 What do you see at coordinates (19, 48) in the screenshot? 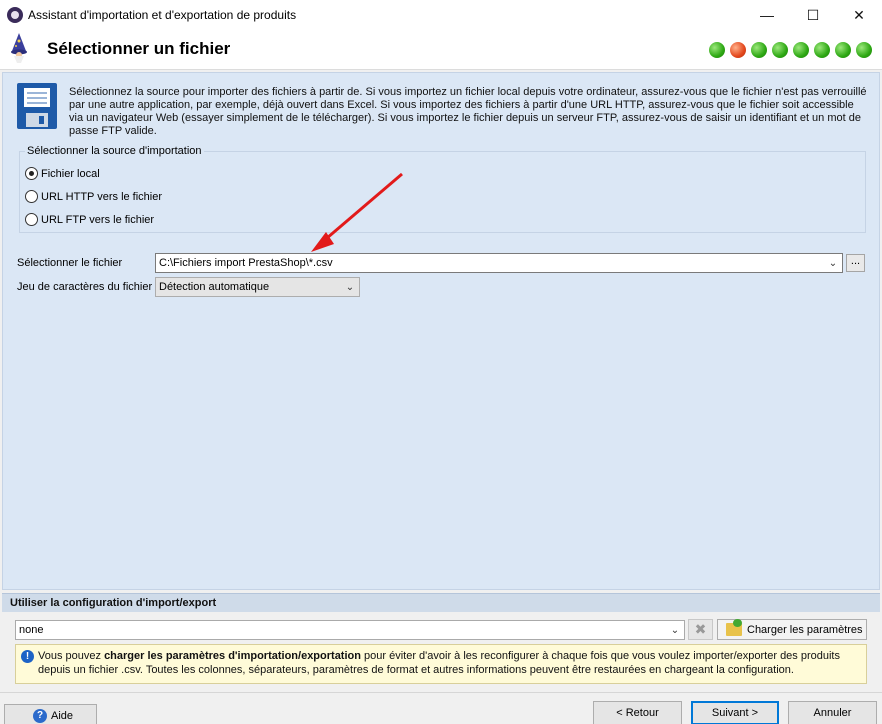
I see `wizard-icon` at bounding box center [19, 48].